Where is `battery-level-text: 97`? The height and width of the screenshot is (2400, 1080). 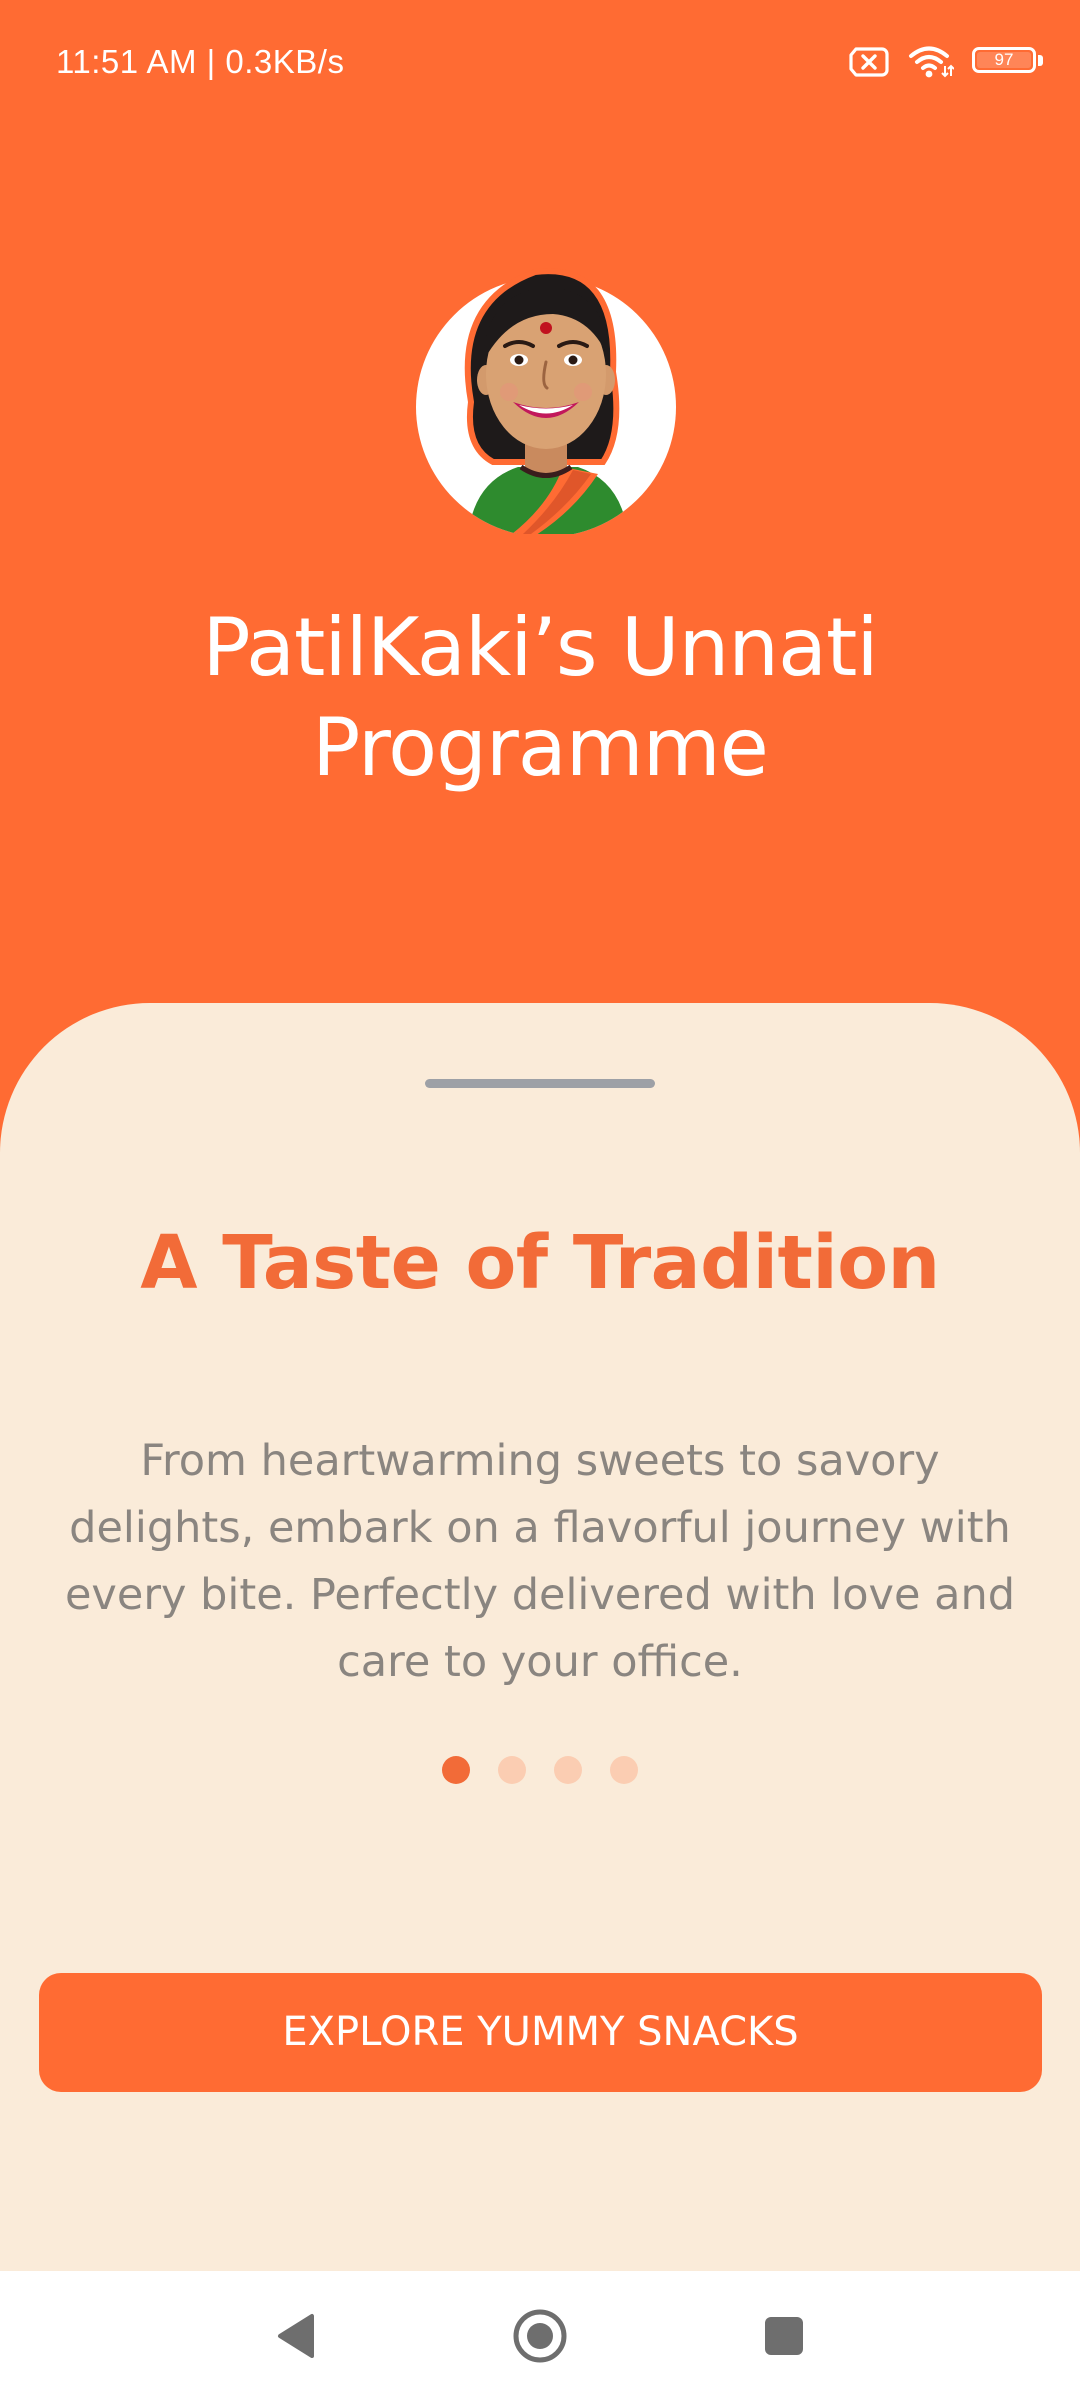 battery-level-text: 97 is located at coordinates (1004, 59).